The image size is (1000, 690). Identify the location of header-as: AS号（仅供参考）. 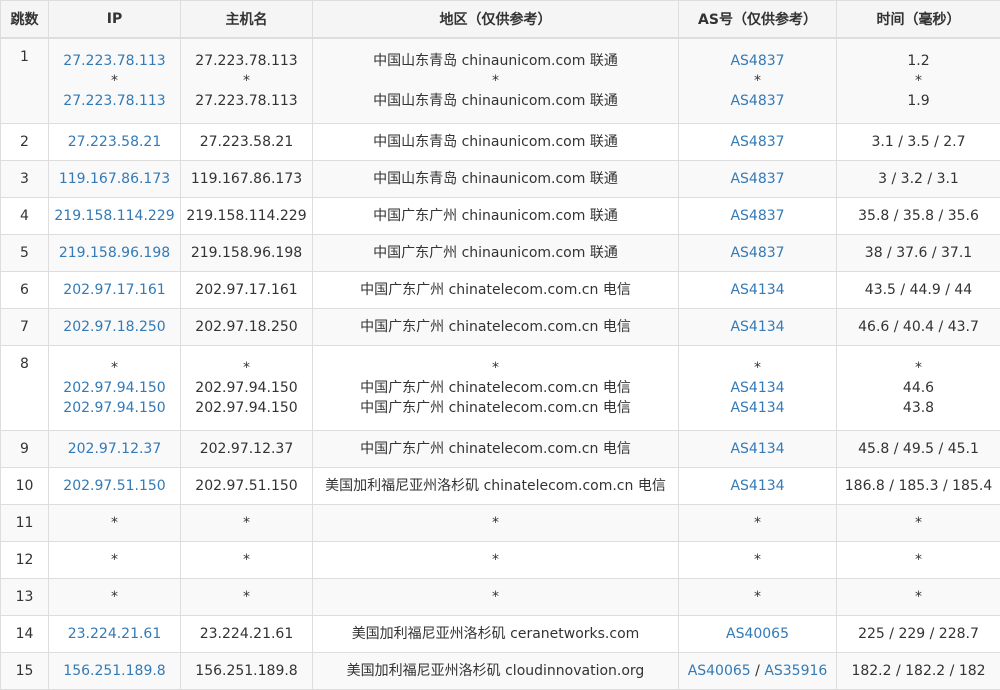
(758, 20).